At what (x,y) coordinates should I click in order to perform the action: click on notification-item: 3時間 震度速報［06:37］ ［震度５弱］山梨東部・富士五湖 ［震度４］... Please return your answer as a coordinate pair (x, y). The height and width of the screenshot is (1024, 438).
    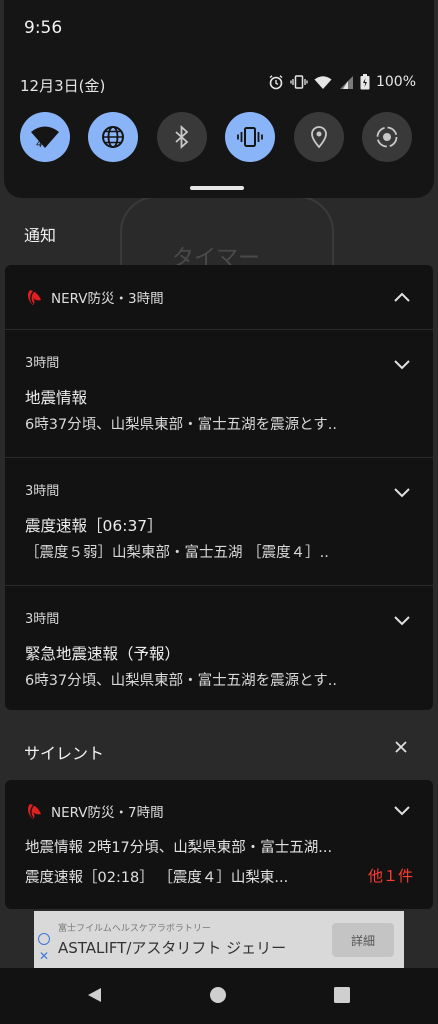
    Looking at the image, I should click on (219, 521).